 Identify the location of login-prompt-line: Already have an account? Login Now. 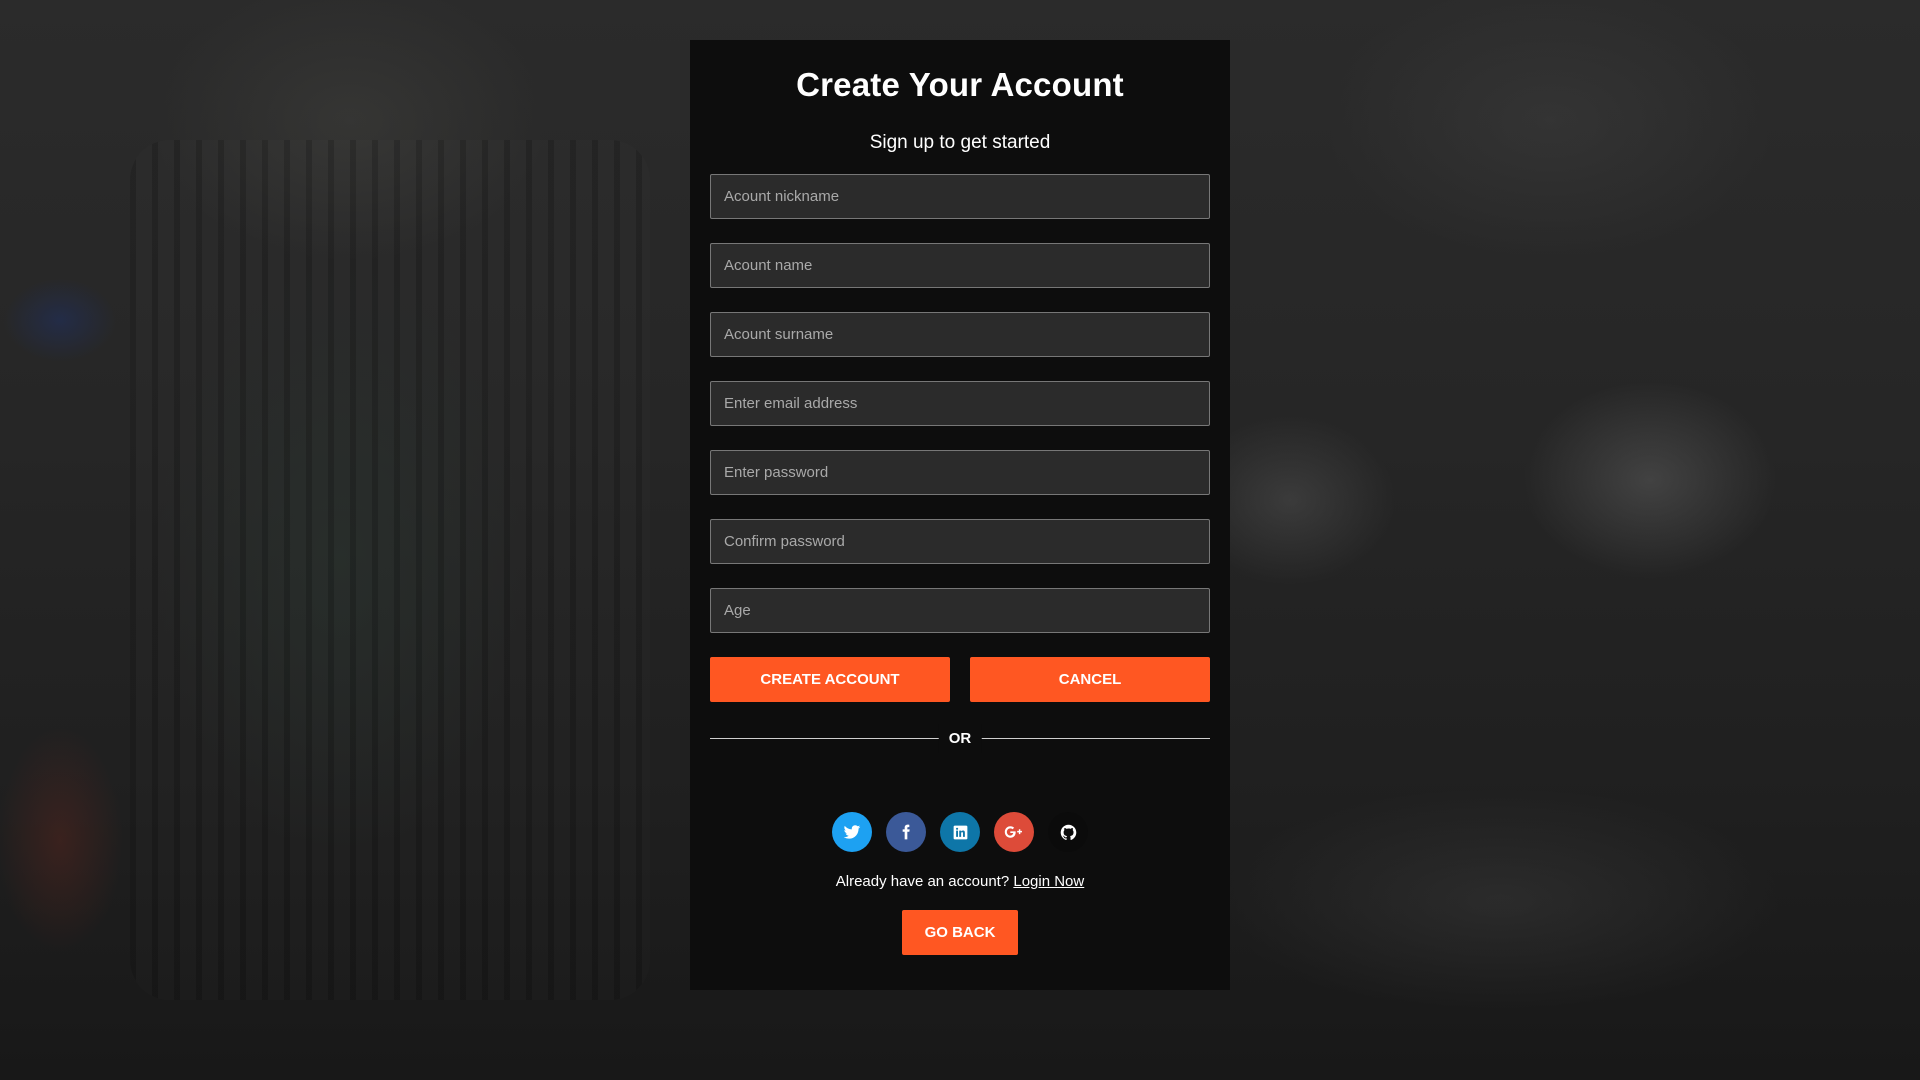
(960, 881).